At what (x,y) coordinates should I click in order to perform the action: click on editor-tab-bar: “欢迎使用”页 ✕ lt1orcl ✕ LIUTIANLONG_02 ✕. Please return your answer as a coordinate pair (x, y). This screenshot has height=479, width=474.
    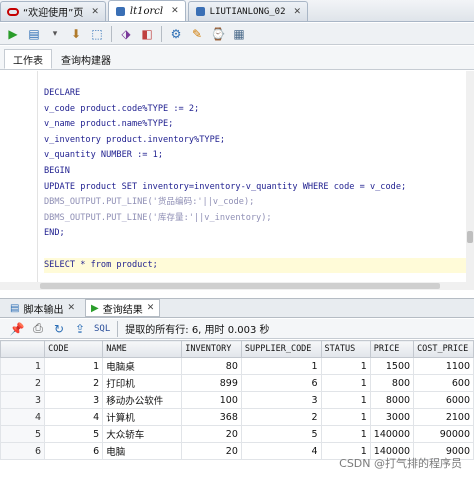
    Looking at the image, I should click on (237, 11).